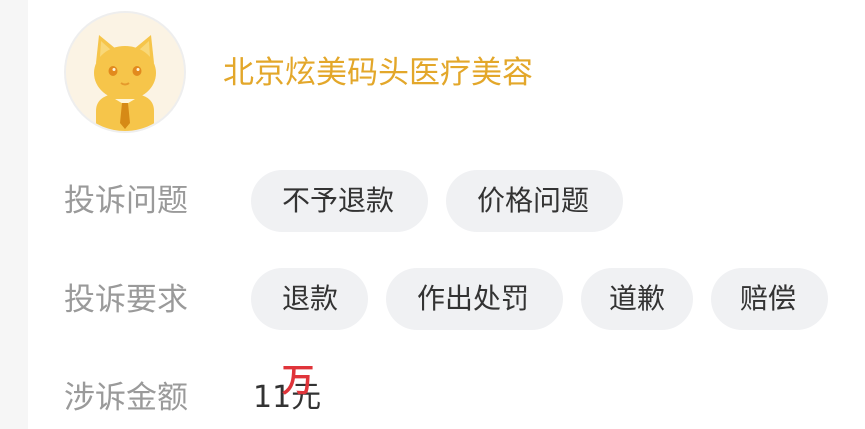  I want to click on tag-punishment: 作出处罚, so click(474, 299).